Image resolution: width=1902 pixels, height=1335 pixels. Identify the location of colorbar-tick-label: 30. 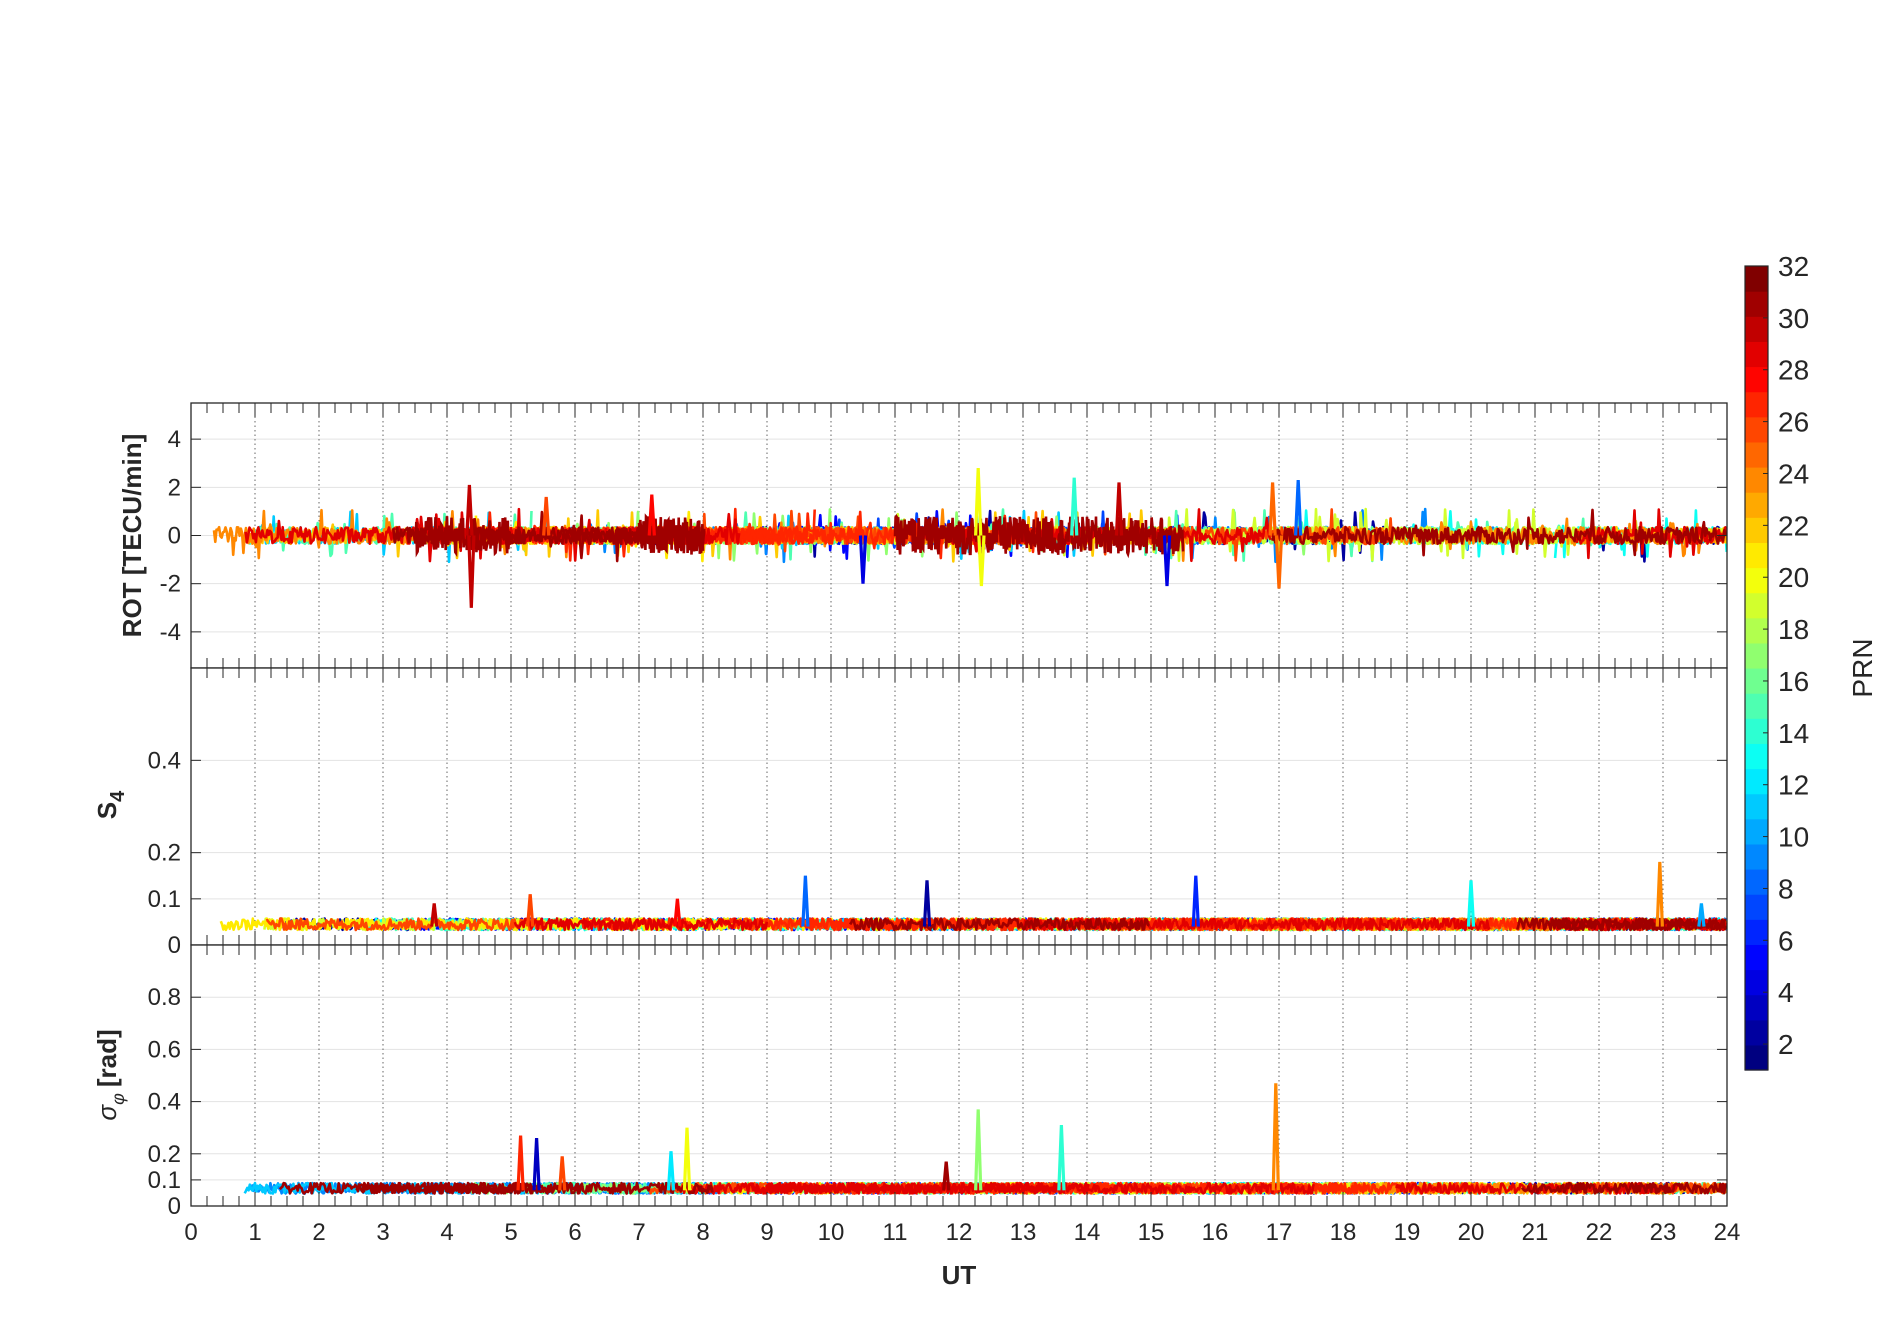
(1793, 318).